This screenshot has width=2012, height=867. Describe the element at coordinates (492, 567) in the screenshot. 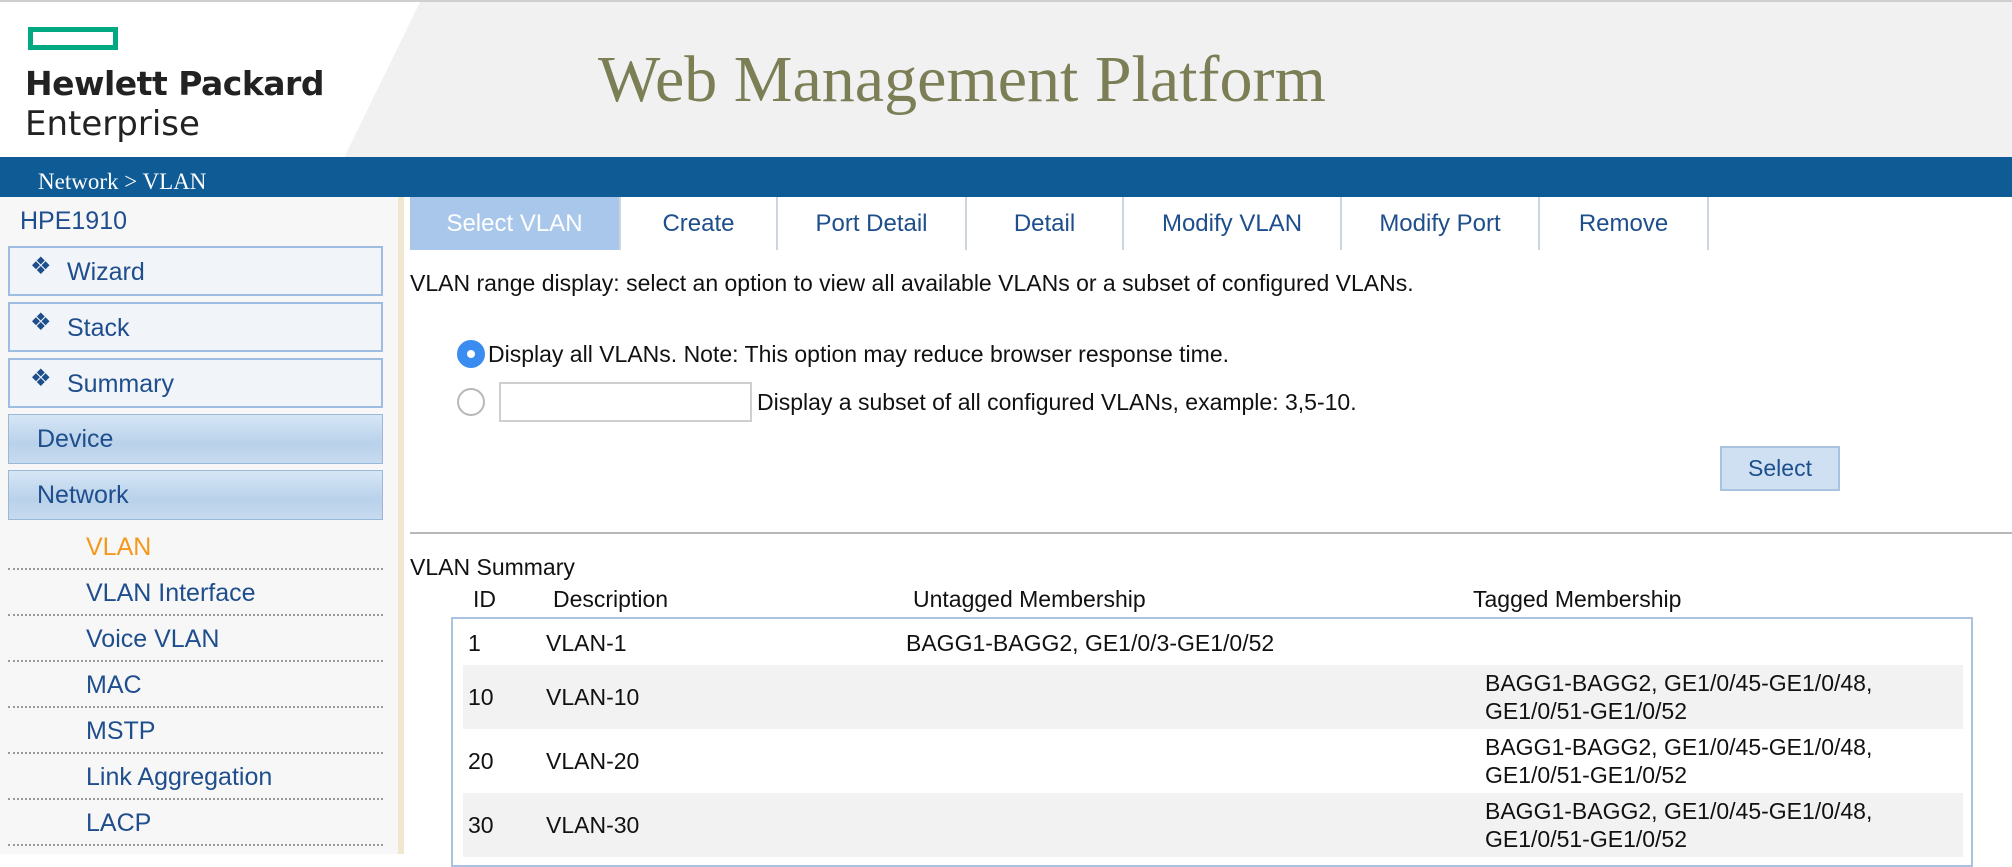

I see `vlan-summary-title: VLAN Summary` at that location.